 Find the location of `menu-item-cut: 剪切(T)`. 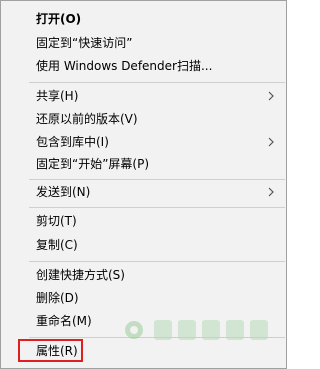

menu-item-cut: 剪切(T) is located at coordinates (143, 221).